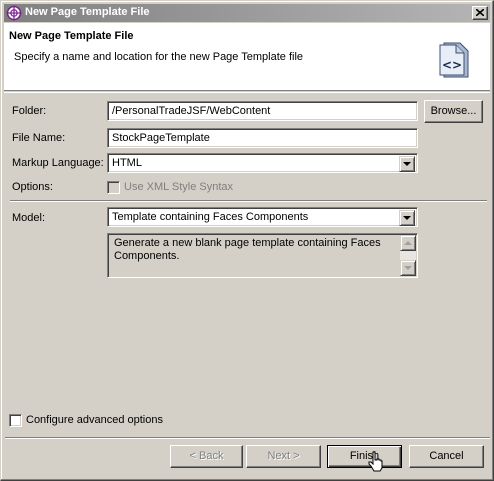 This screenshot has height=481, width=494. Describe the element at coordinates (247, 13) in the screenshot. I see `title-bar: New Page Template File` at that location.